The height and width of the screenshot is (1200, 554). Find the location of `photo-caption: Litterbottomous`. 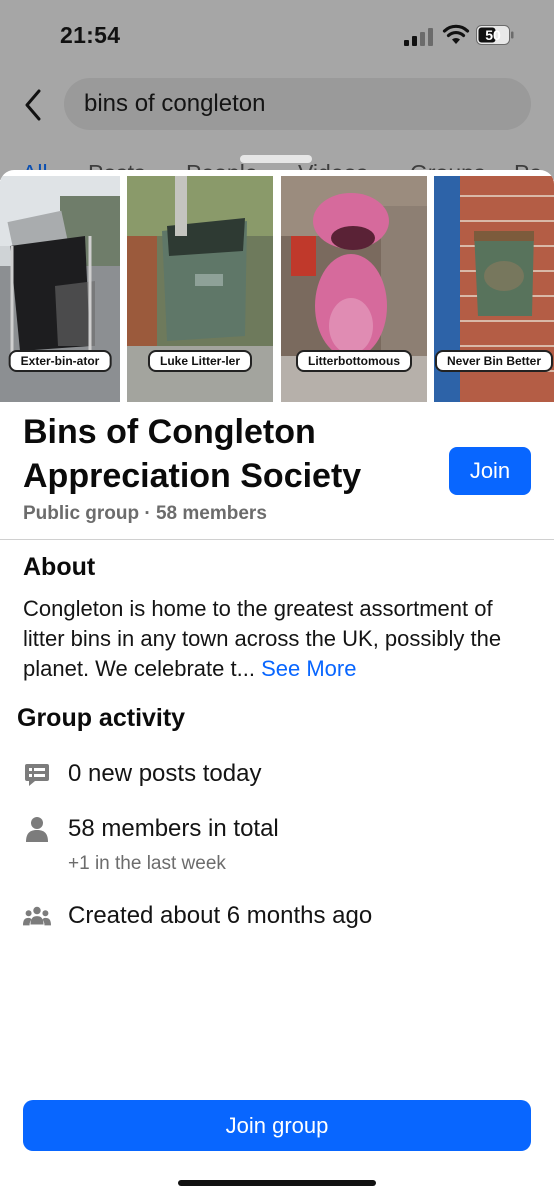

photo-caption: Litterbottomous is located at coordinates (354, 361).